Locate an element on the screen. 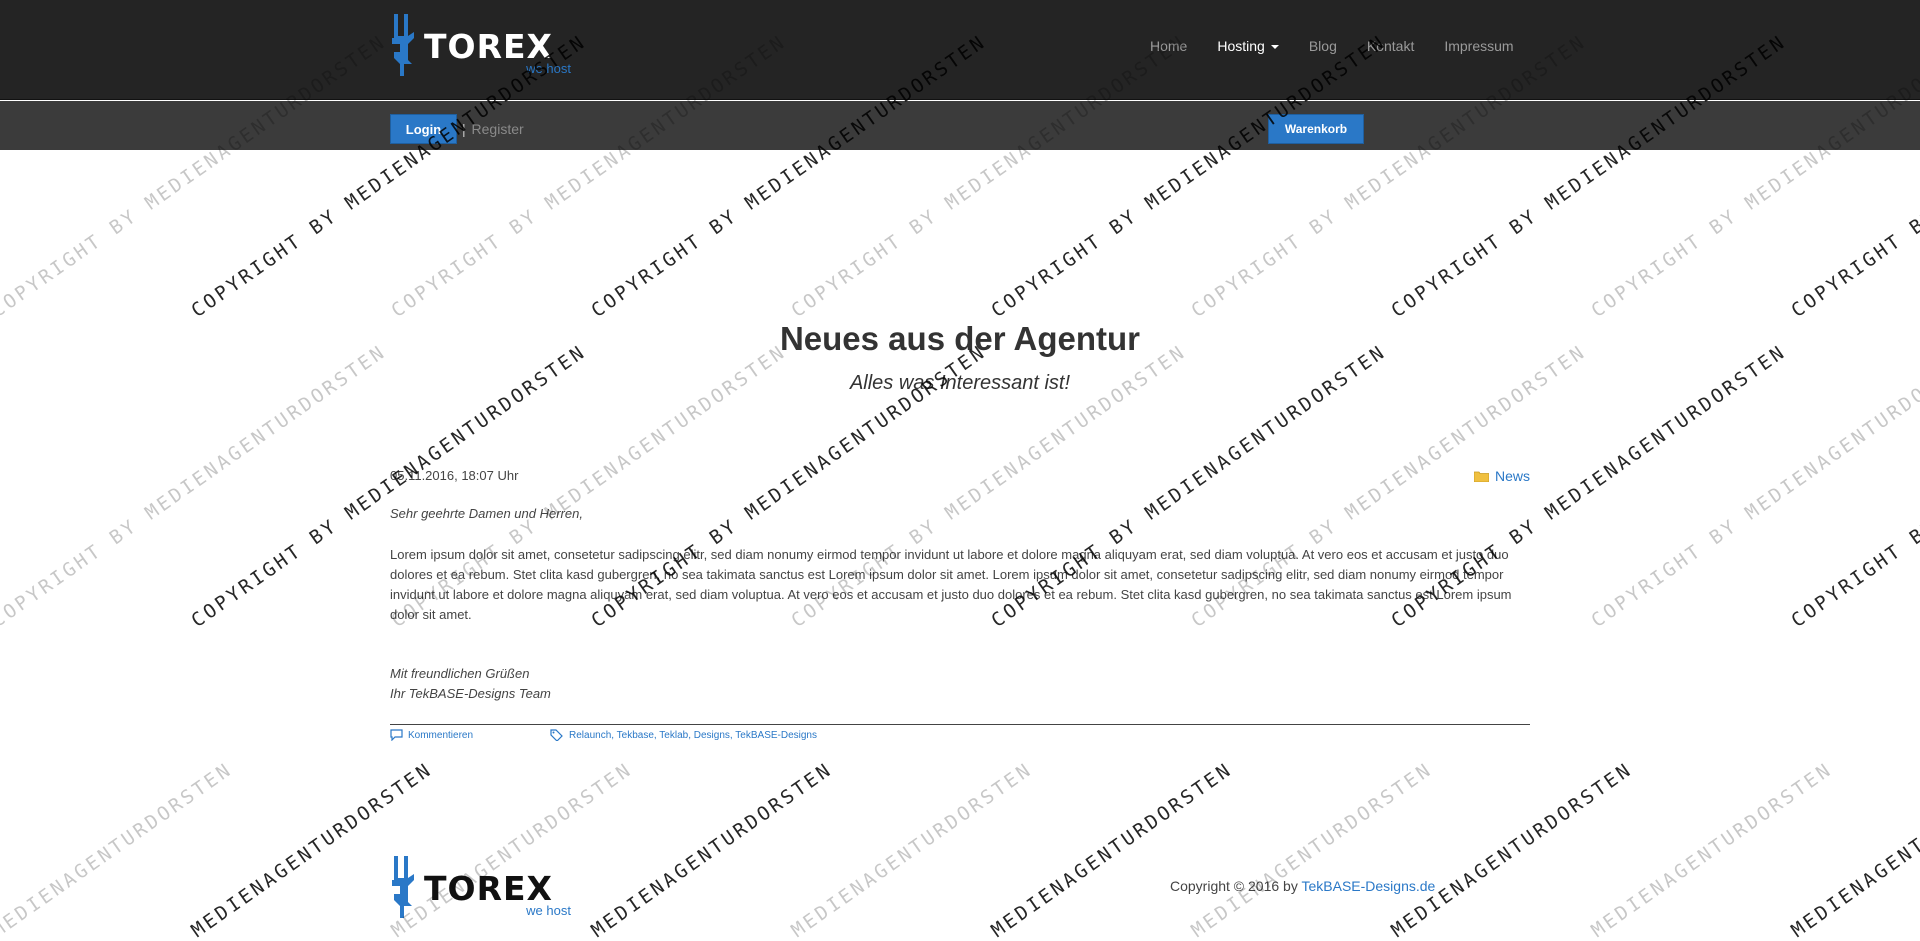 The width and height of the screenshot is (1920, 941). nav-item-home: Home is located at coordinates (1168, 46).